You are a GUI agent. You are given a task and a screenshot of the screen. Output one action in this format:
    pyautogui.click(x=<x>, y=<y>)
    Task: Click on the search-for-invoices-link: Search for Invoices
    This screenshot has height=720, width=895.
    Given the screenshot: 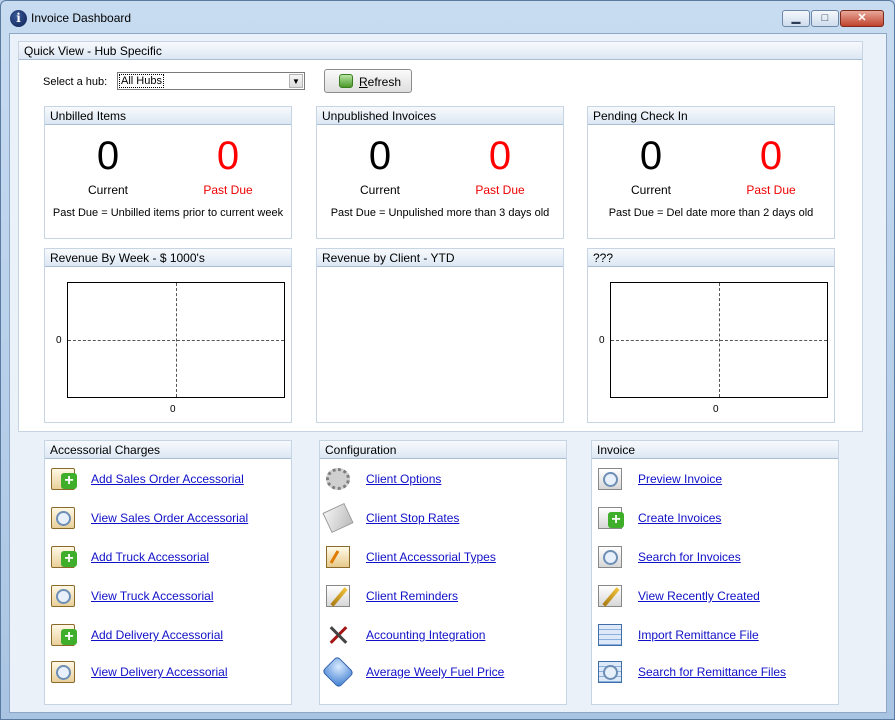 What is the action you would take?
    pyautogui.click(x=689, y=557)
    